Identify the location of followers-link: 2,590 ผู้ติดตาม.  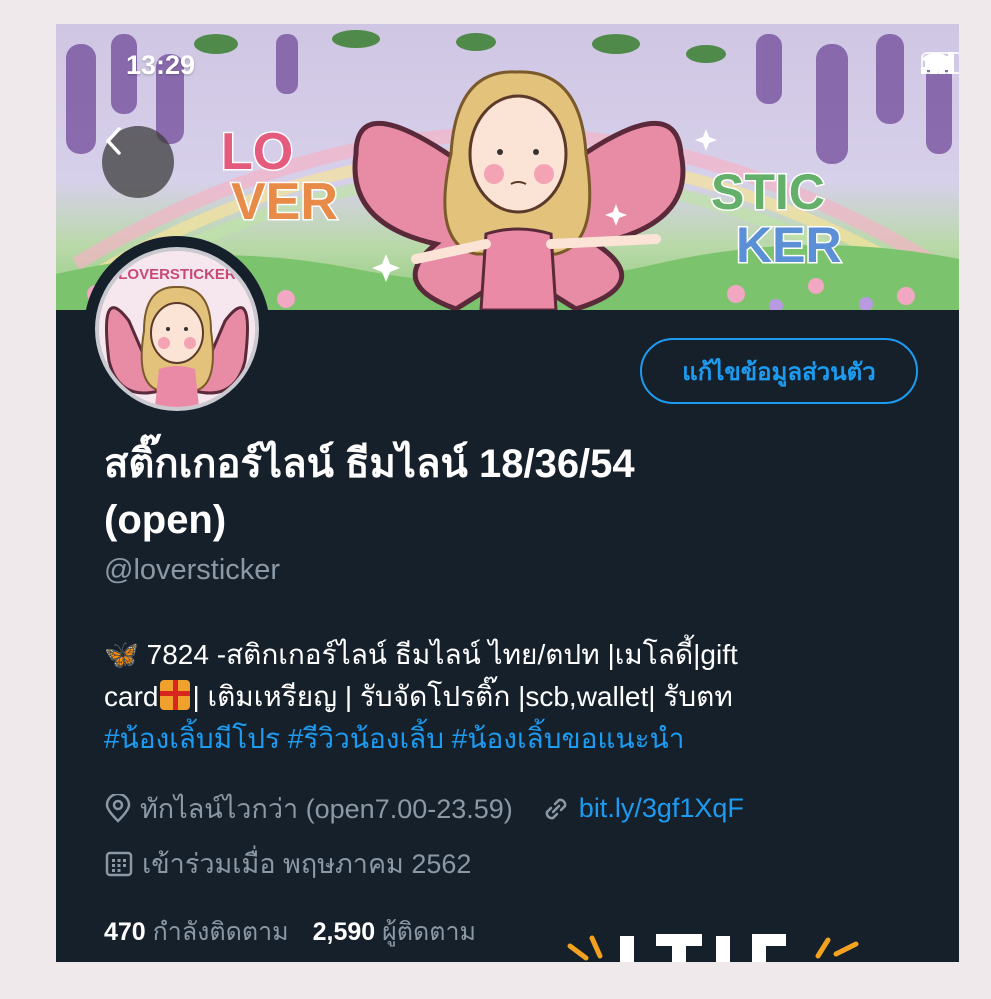
(394, 932).